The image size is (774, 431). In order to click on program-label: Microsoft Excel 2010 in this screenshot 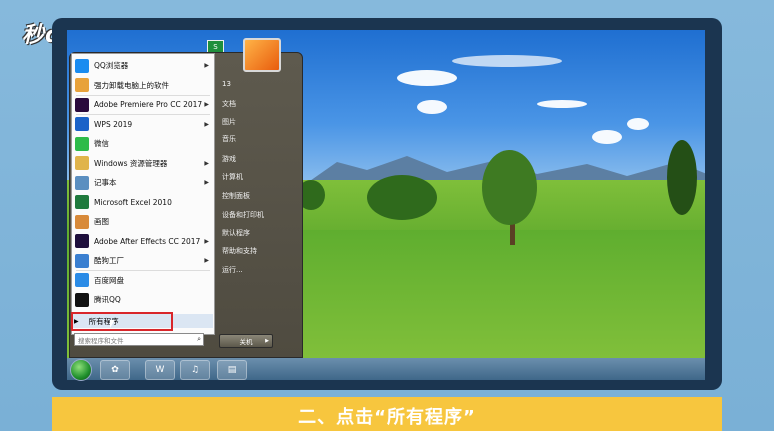, I will do `click(133, 202)`.